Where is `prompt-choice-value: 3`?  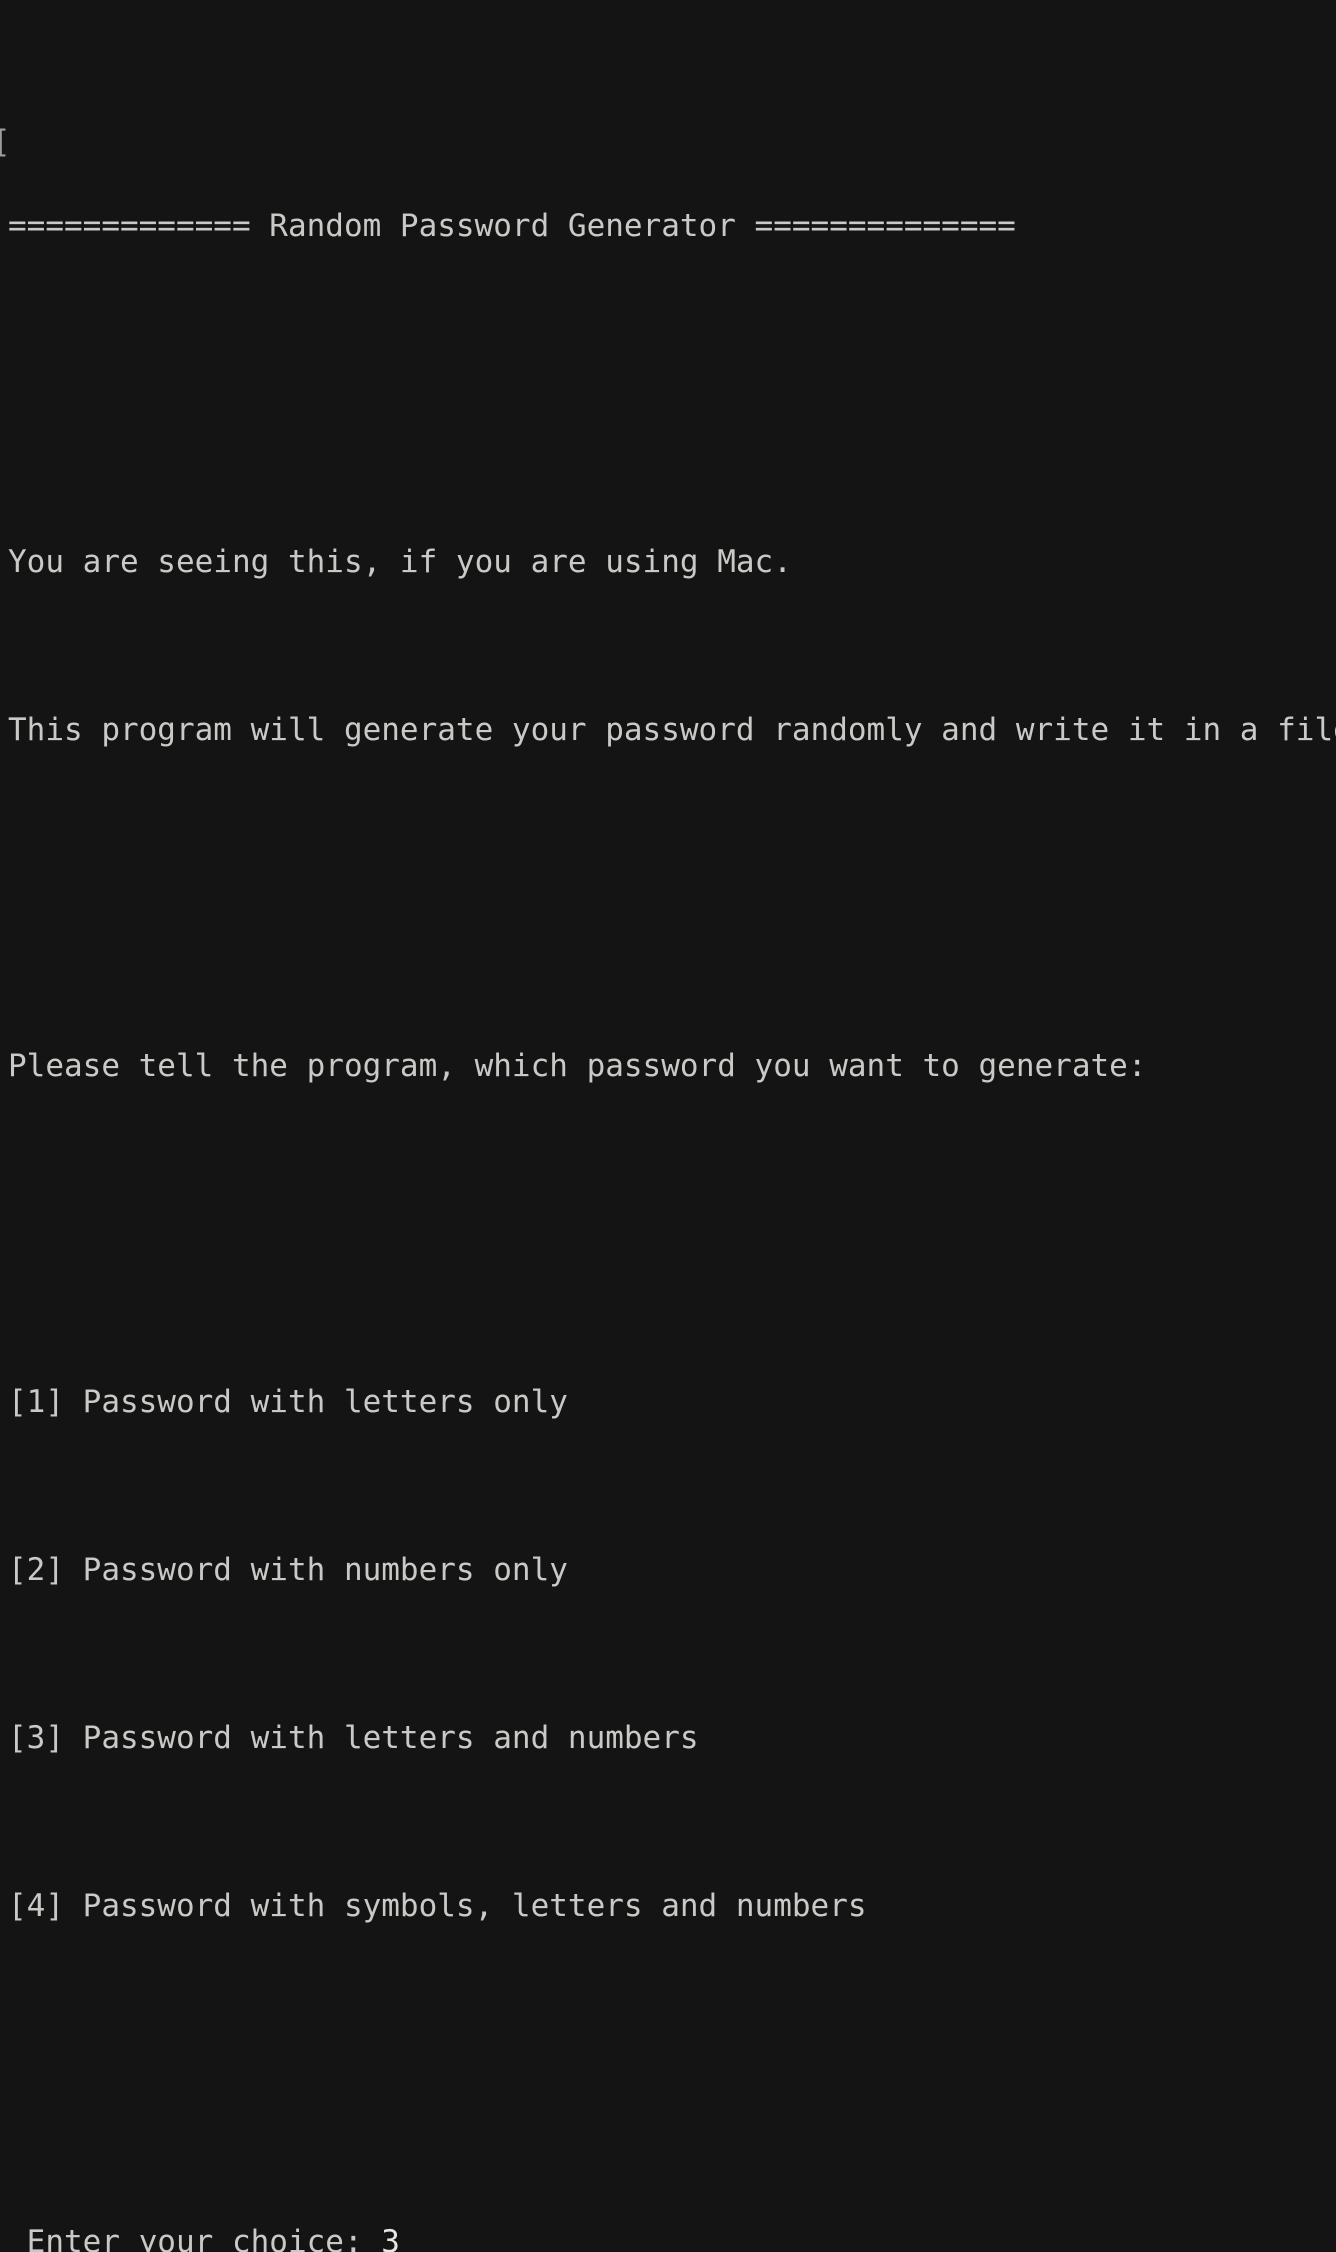
prompt-choice-value: 3 is located at coordinates (390, 2238).